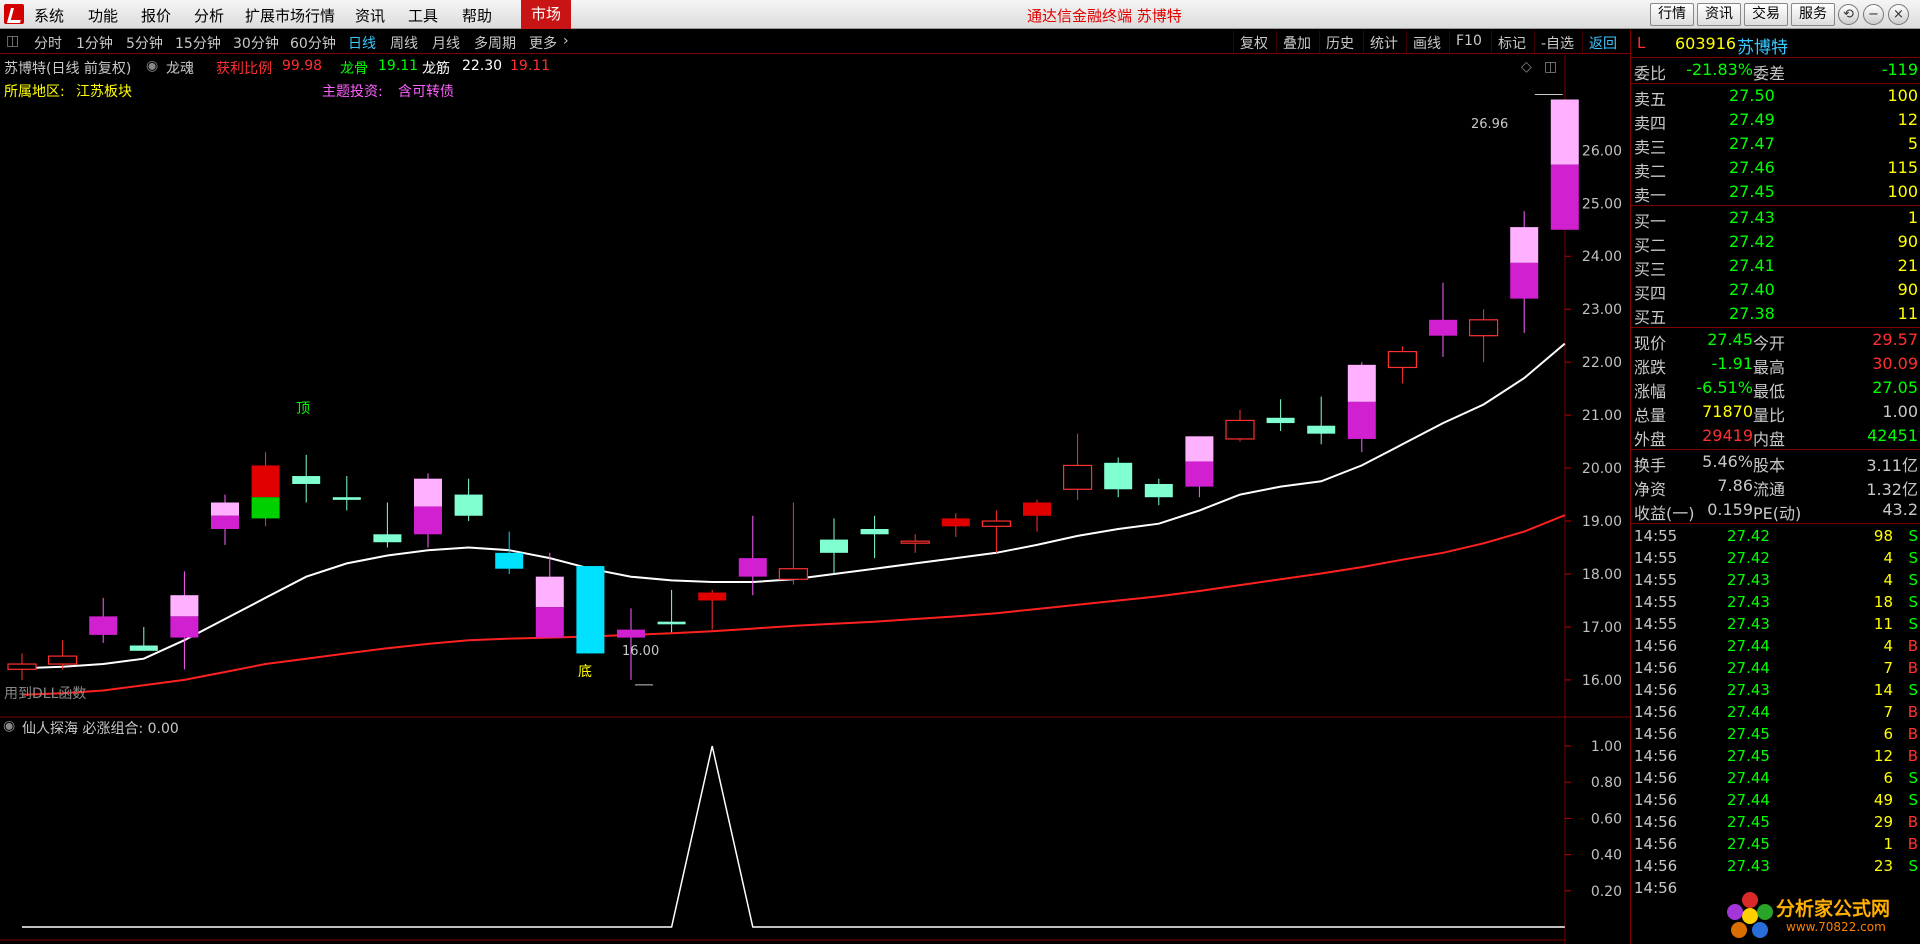  Describe the element at coordinates (1296, 42) in the screenshot. I see `tool-overlay: 叠加` at that location.